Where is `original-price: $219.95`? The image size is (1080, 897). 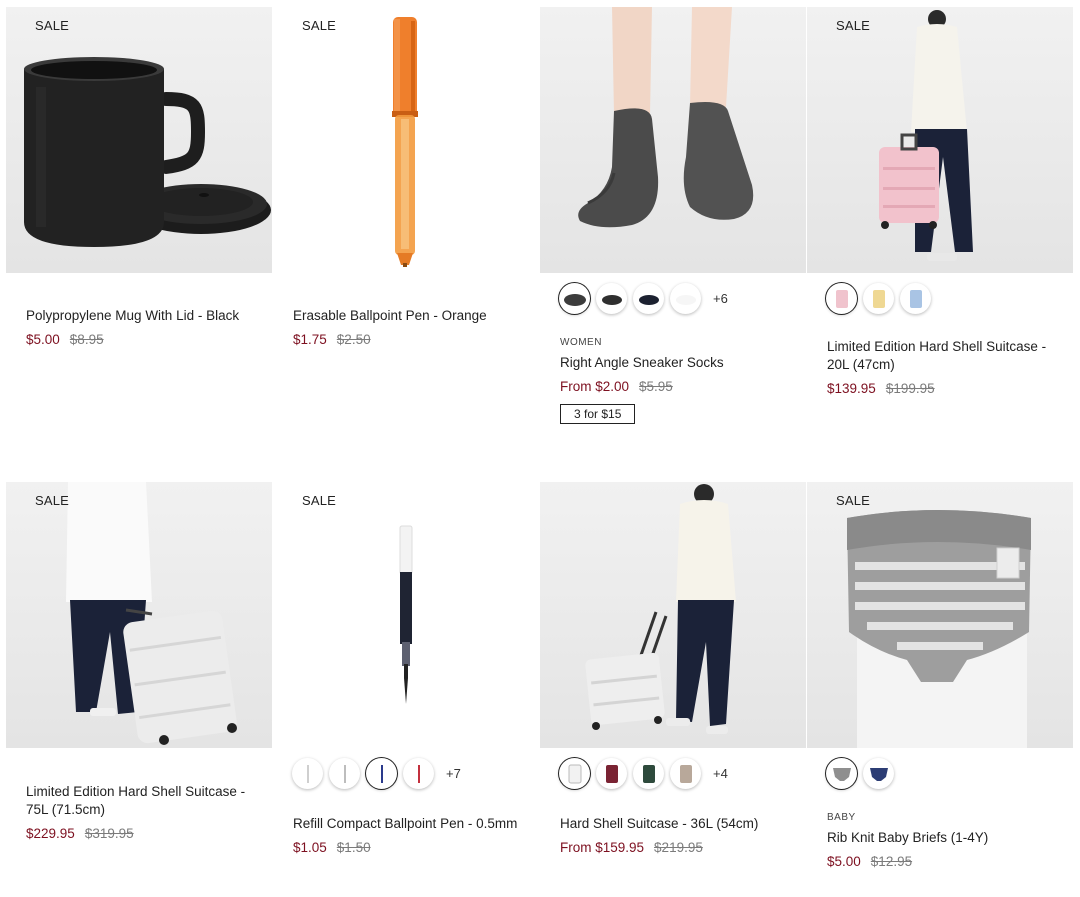 original-price: $219.95 is located at coordinates (678, 847).